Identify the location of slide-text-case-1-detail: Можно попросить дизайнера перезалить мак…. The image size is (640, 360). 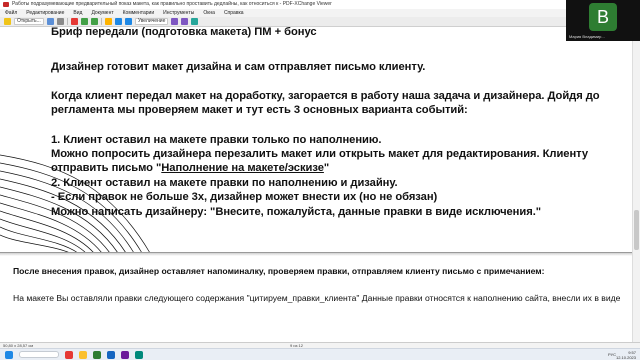
(320, 154).